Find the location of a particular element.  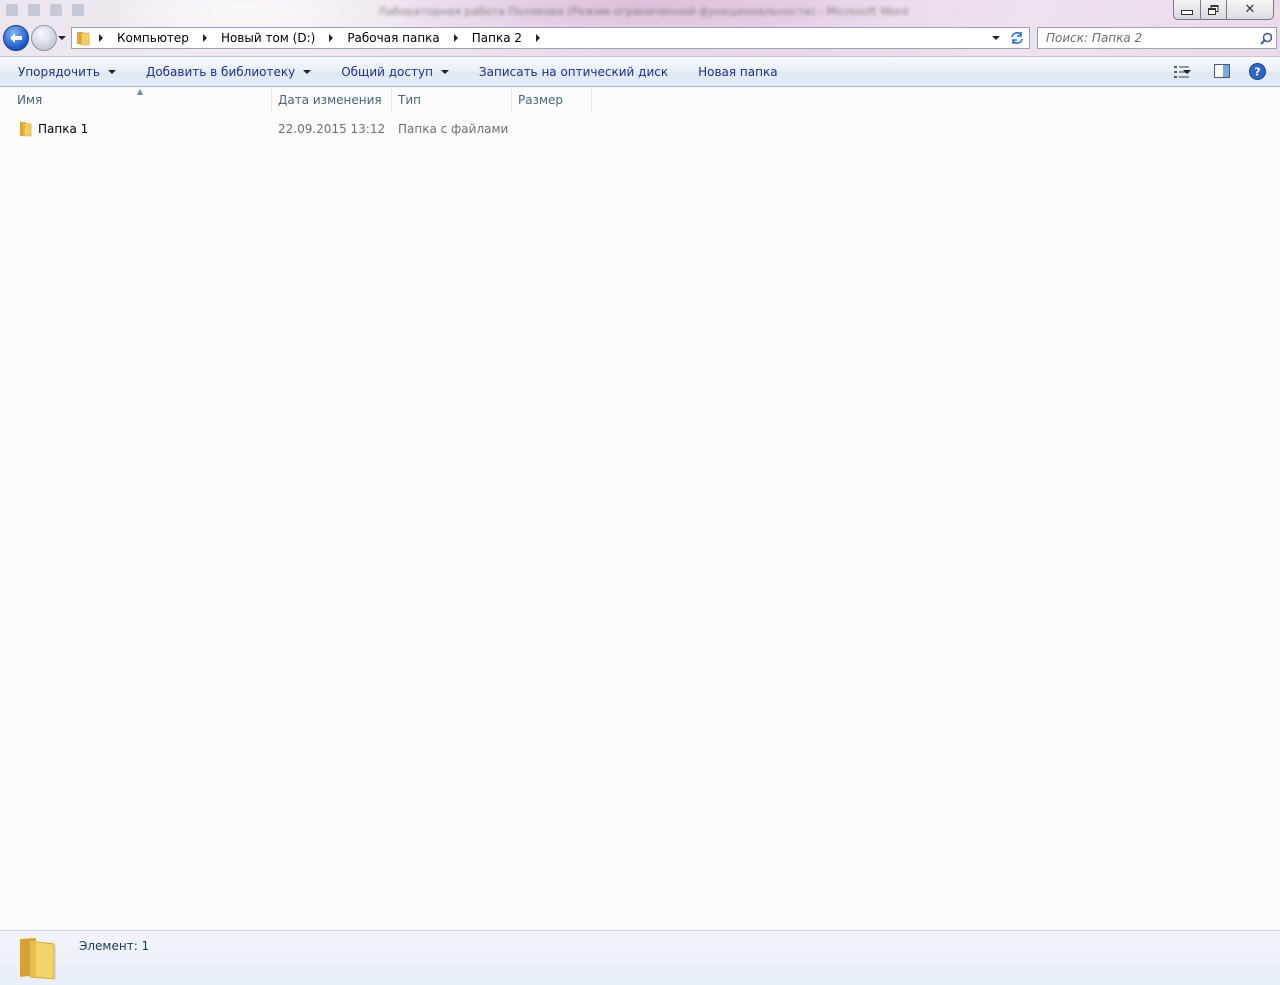

share-label: Общий доступ is located at coordinates (387, 71).